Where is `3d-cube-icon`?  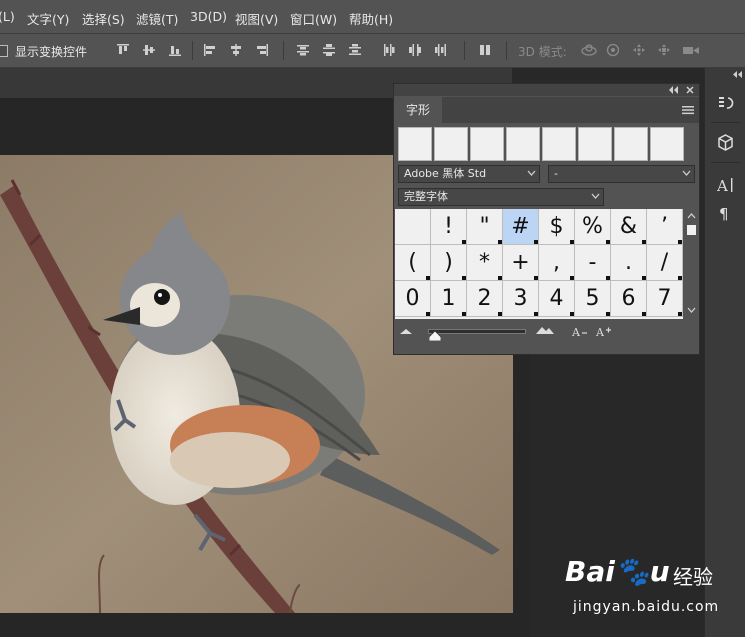
3d-cube-icon is located at coordinates (725, 142).